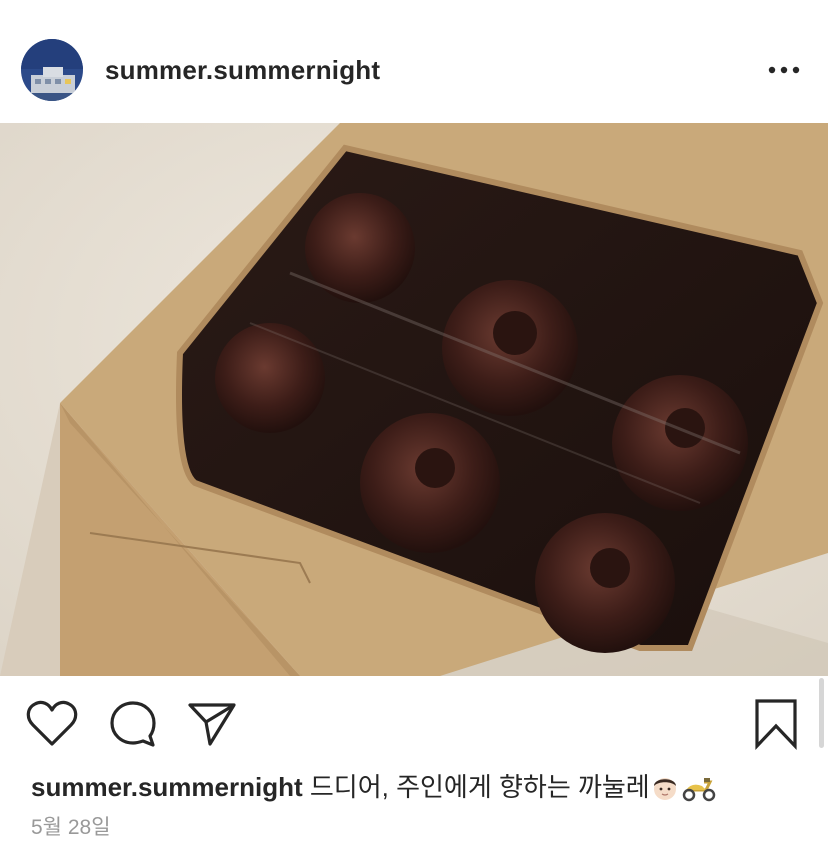  What do you see at coordinates (414, 61) in the screenshot?
I see `post-header: summer.summernight` at bounding box center [414, 61].